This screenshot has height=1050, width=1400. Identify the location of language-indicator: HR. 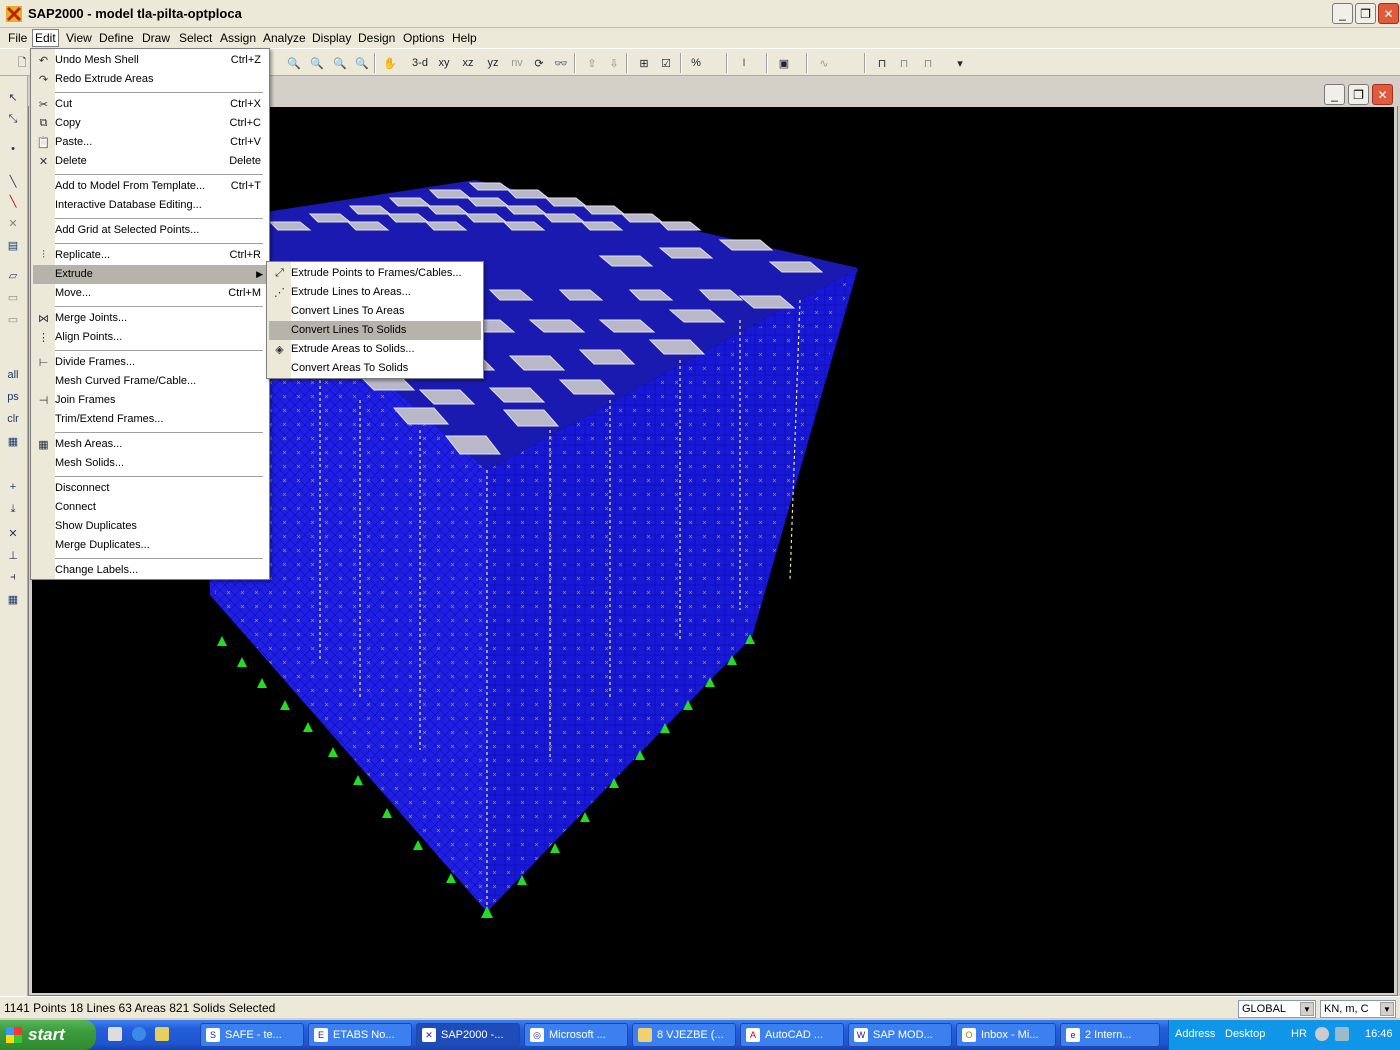
(1299, 1034).